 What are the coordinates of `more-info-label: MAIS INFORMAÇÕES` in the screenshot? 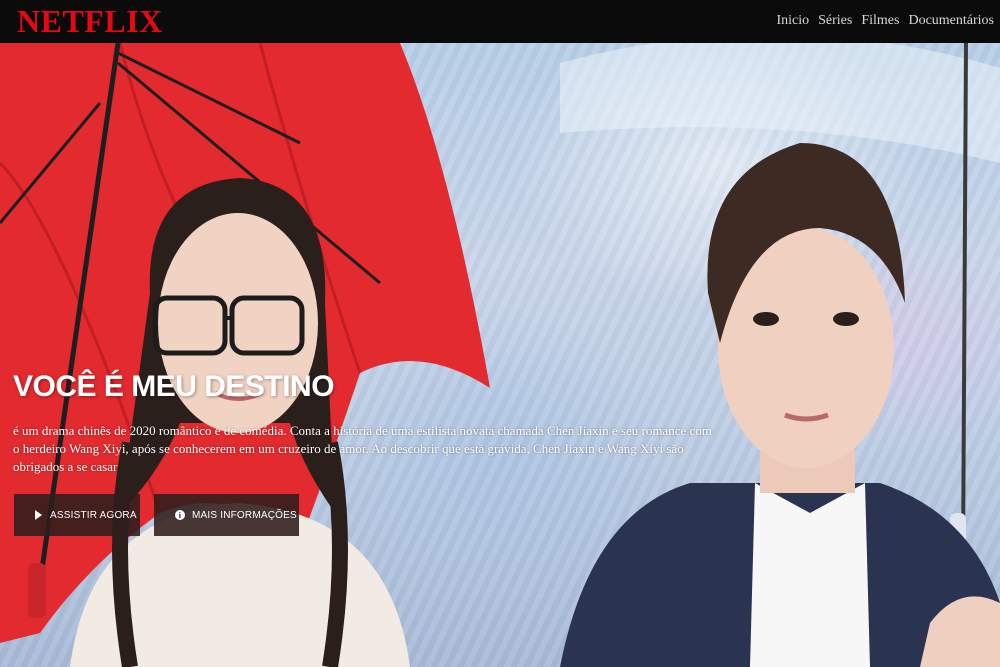 It's located at (244, 515).